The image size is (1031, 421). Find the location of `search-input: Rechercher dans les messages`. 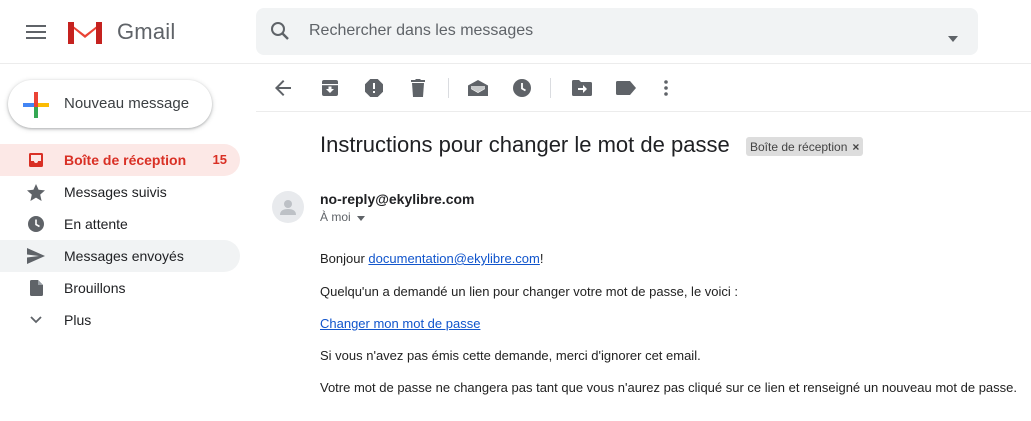

search-input: Rechercher dans les messages is located at coordinates (421, 31).